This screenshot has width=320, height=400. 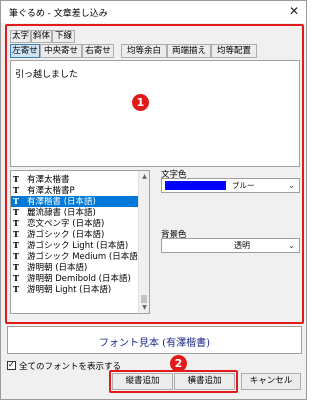 What do you see at coordinates (25, 51) in the screenshot?
I see `align-left-button: 左寄せ` at bounding box center [25, 51].